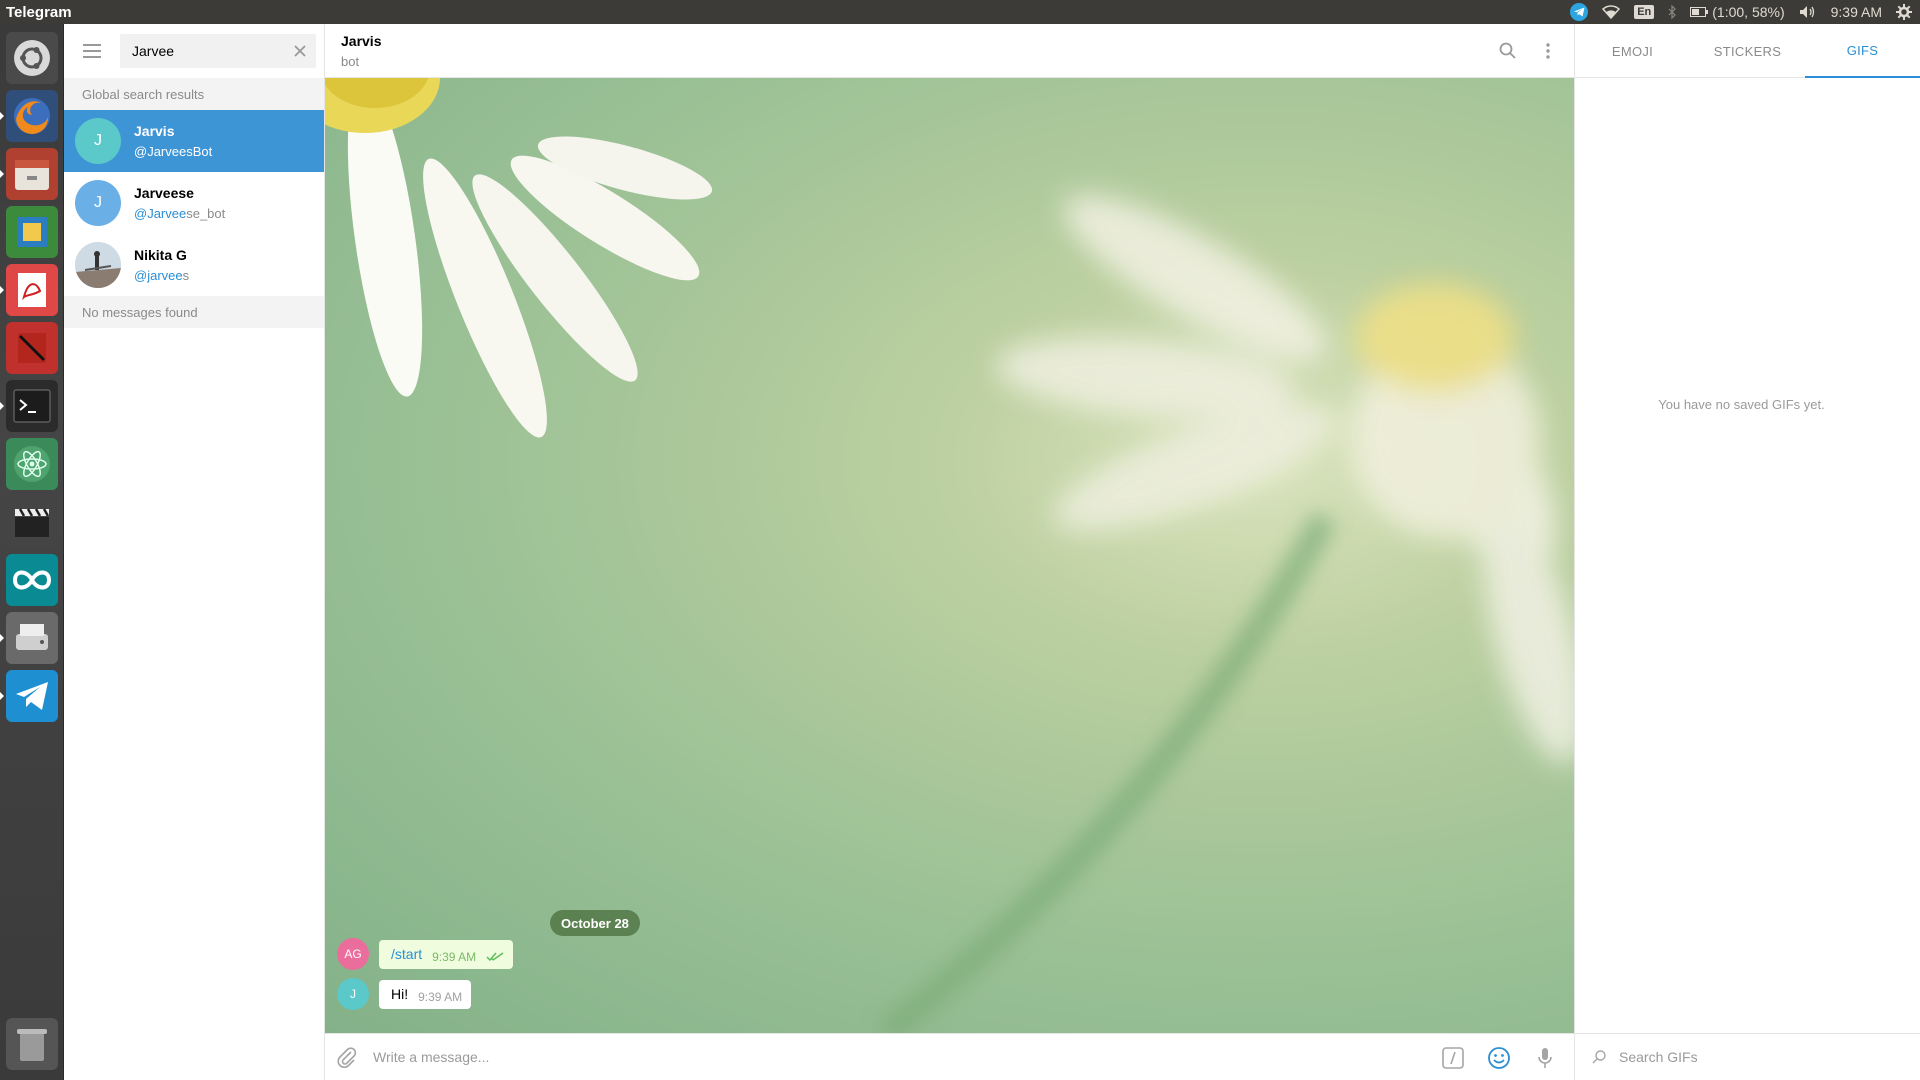 The image size is (1920, 1080). I want to click on message-bubble: /start 9:39 AM, so click(446, 954).